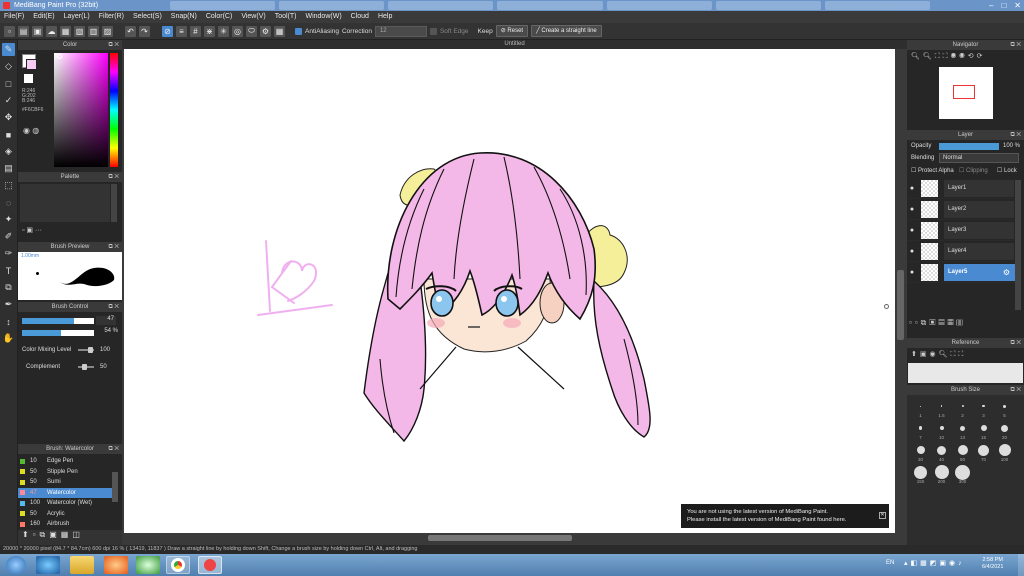 The height and width of the screenshot is (576, 1024). Describe the element at coordinates (144, 31) in the screenshot. I see `redo-icon: ↷` at that location.